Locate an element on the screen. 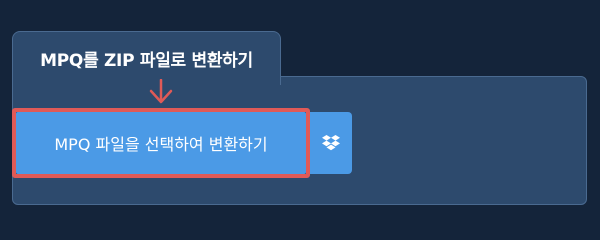 Image resolution: width=600 pixels, height=240 pixels. converter-tab: MPQ를 ZIP 파일로 변환하기 is located at coordinates (146, 58).